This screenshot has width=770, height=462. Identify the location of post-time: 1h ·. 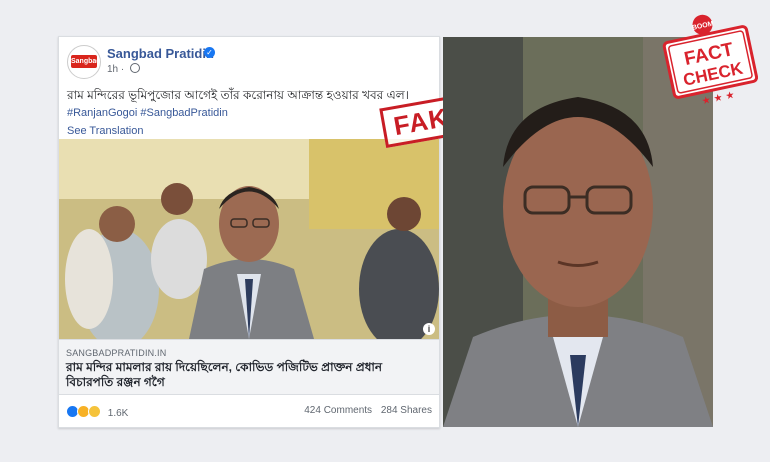
(124, 69).